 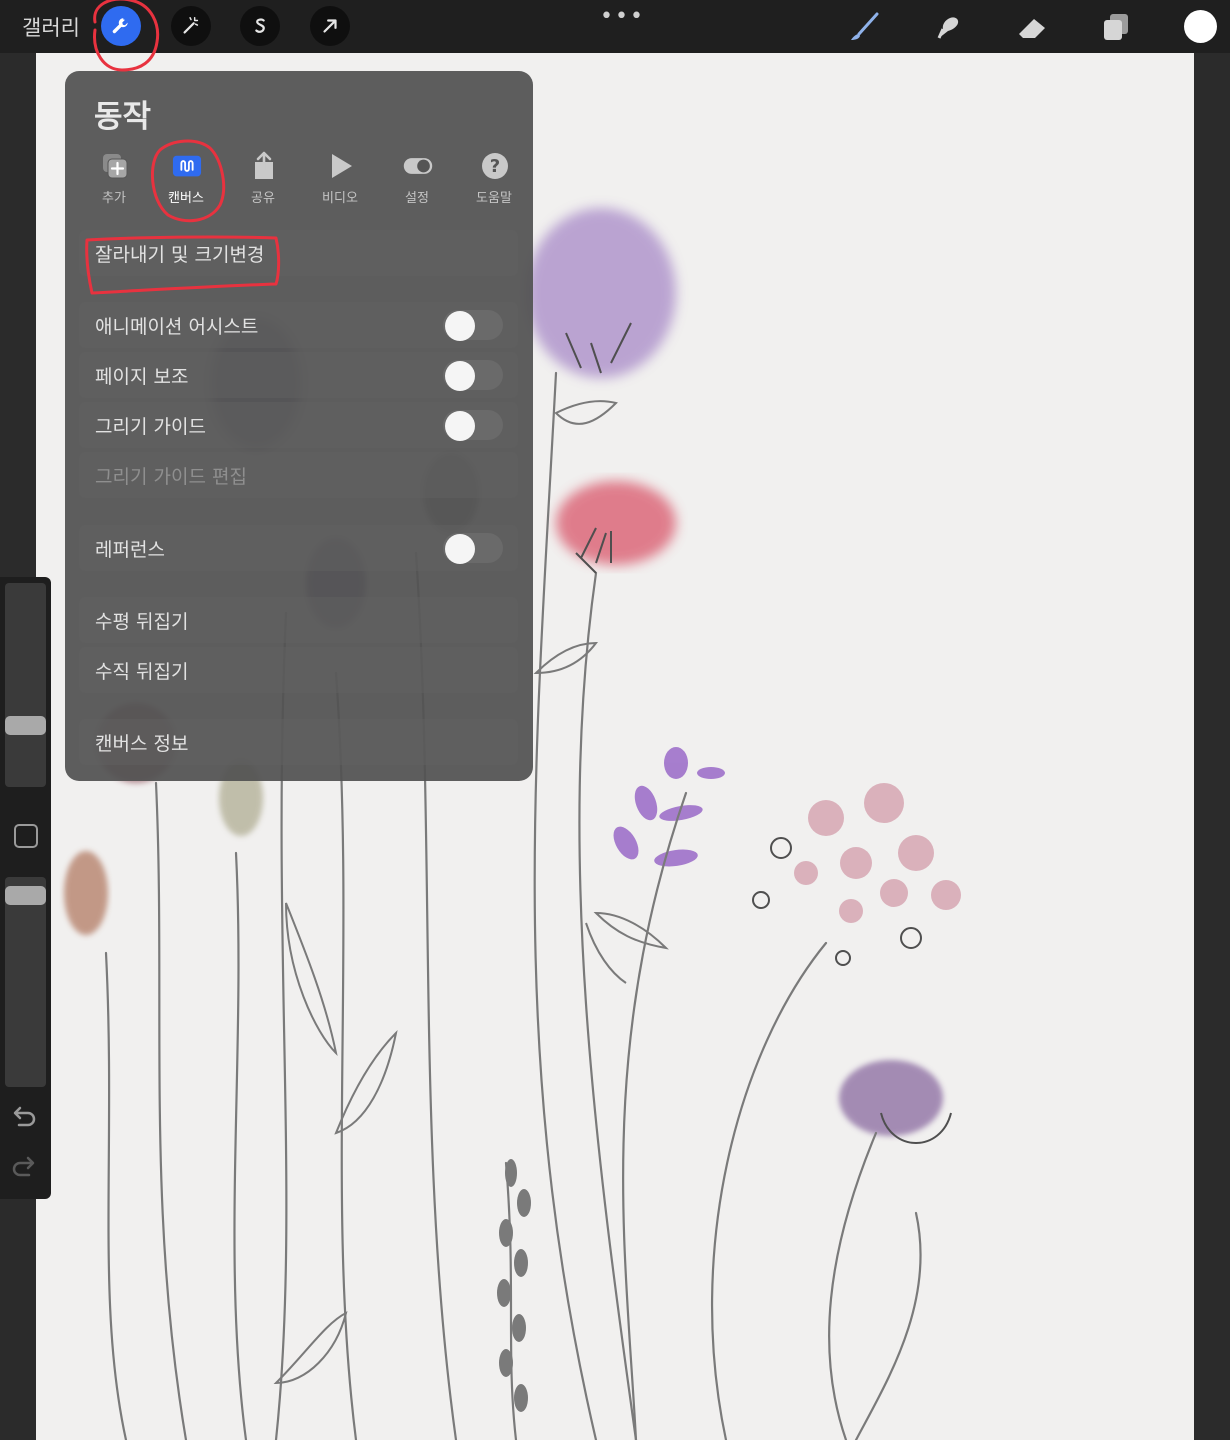 I want to click on tab-help-label: 도움말, so click(x=494, y=198).